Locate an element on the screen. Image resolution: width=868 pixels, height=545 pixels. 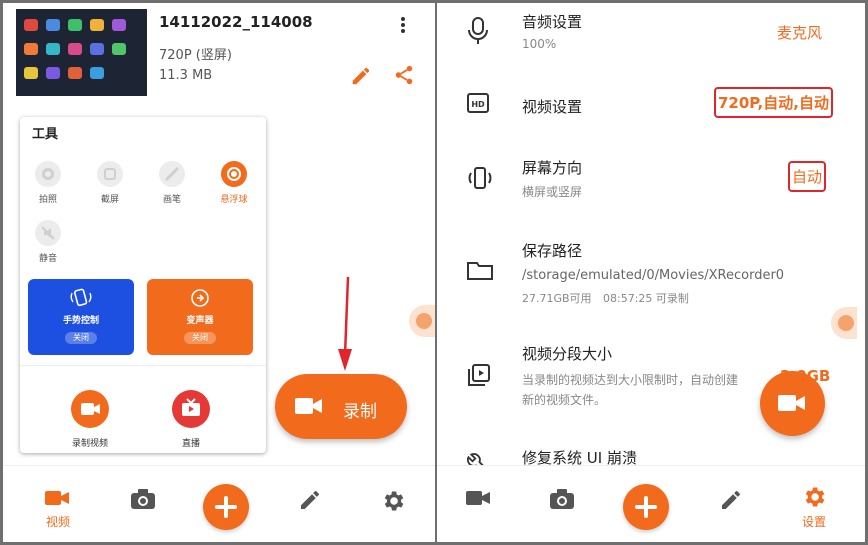
more-options-icon is located at coordinates (403, 26).